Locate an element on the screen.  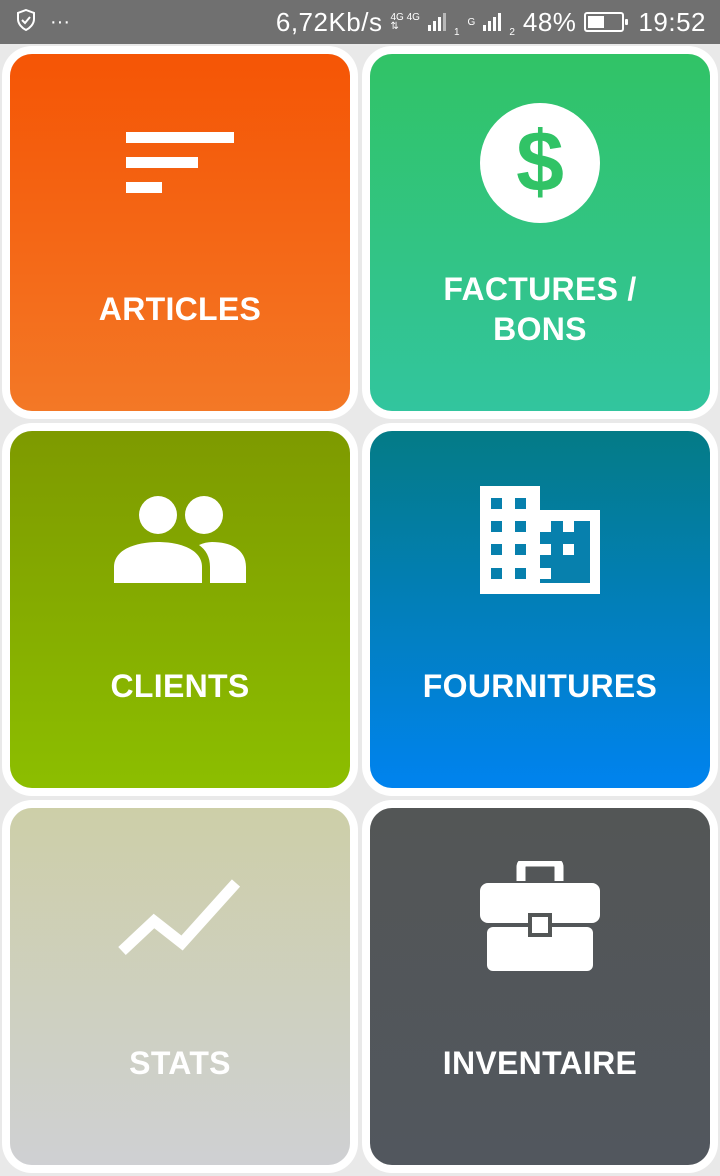
sort-lines-icon is located at coordinates (180, 163).